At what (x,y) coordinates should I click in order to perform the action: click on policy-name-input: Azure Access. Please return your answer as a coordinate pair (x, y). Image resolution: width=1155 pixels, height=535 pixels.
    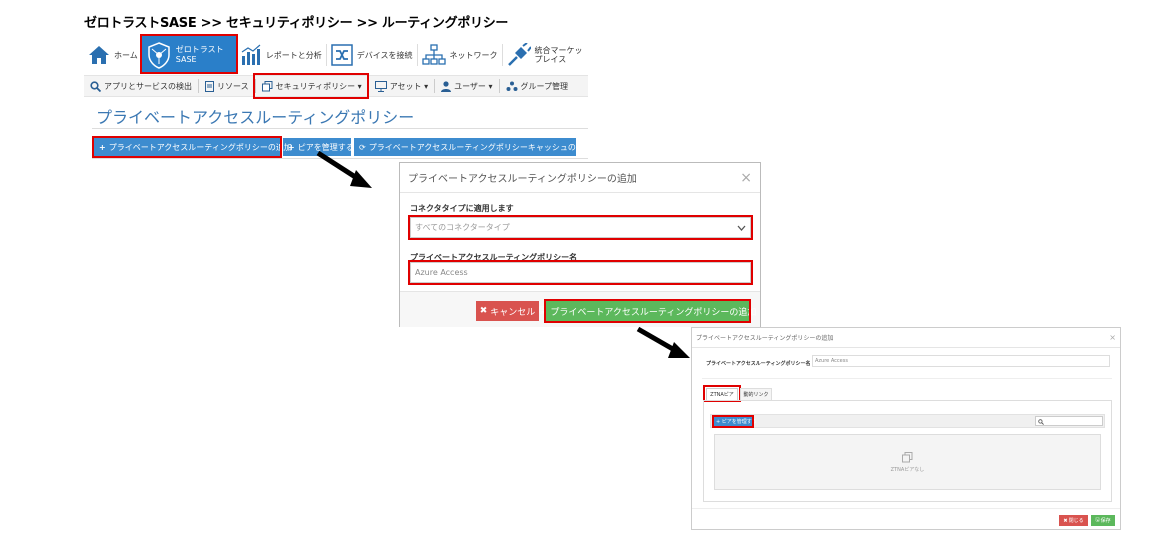
    Looking at the image, I should click on (961, 361).